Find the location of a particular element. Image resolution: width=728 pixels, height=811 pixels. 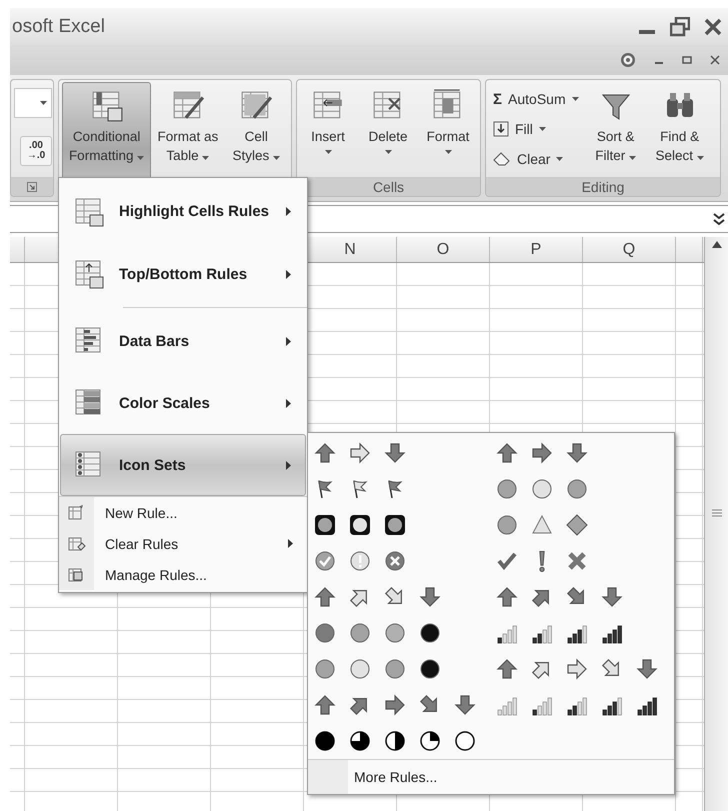

cross-circle-icon is located at coordinates (395, 561).